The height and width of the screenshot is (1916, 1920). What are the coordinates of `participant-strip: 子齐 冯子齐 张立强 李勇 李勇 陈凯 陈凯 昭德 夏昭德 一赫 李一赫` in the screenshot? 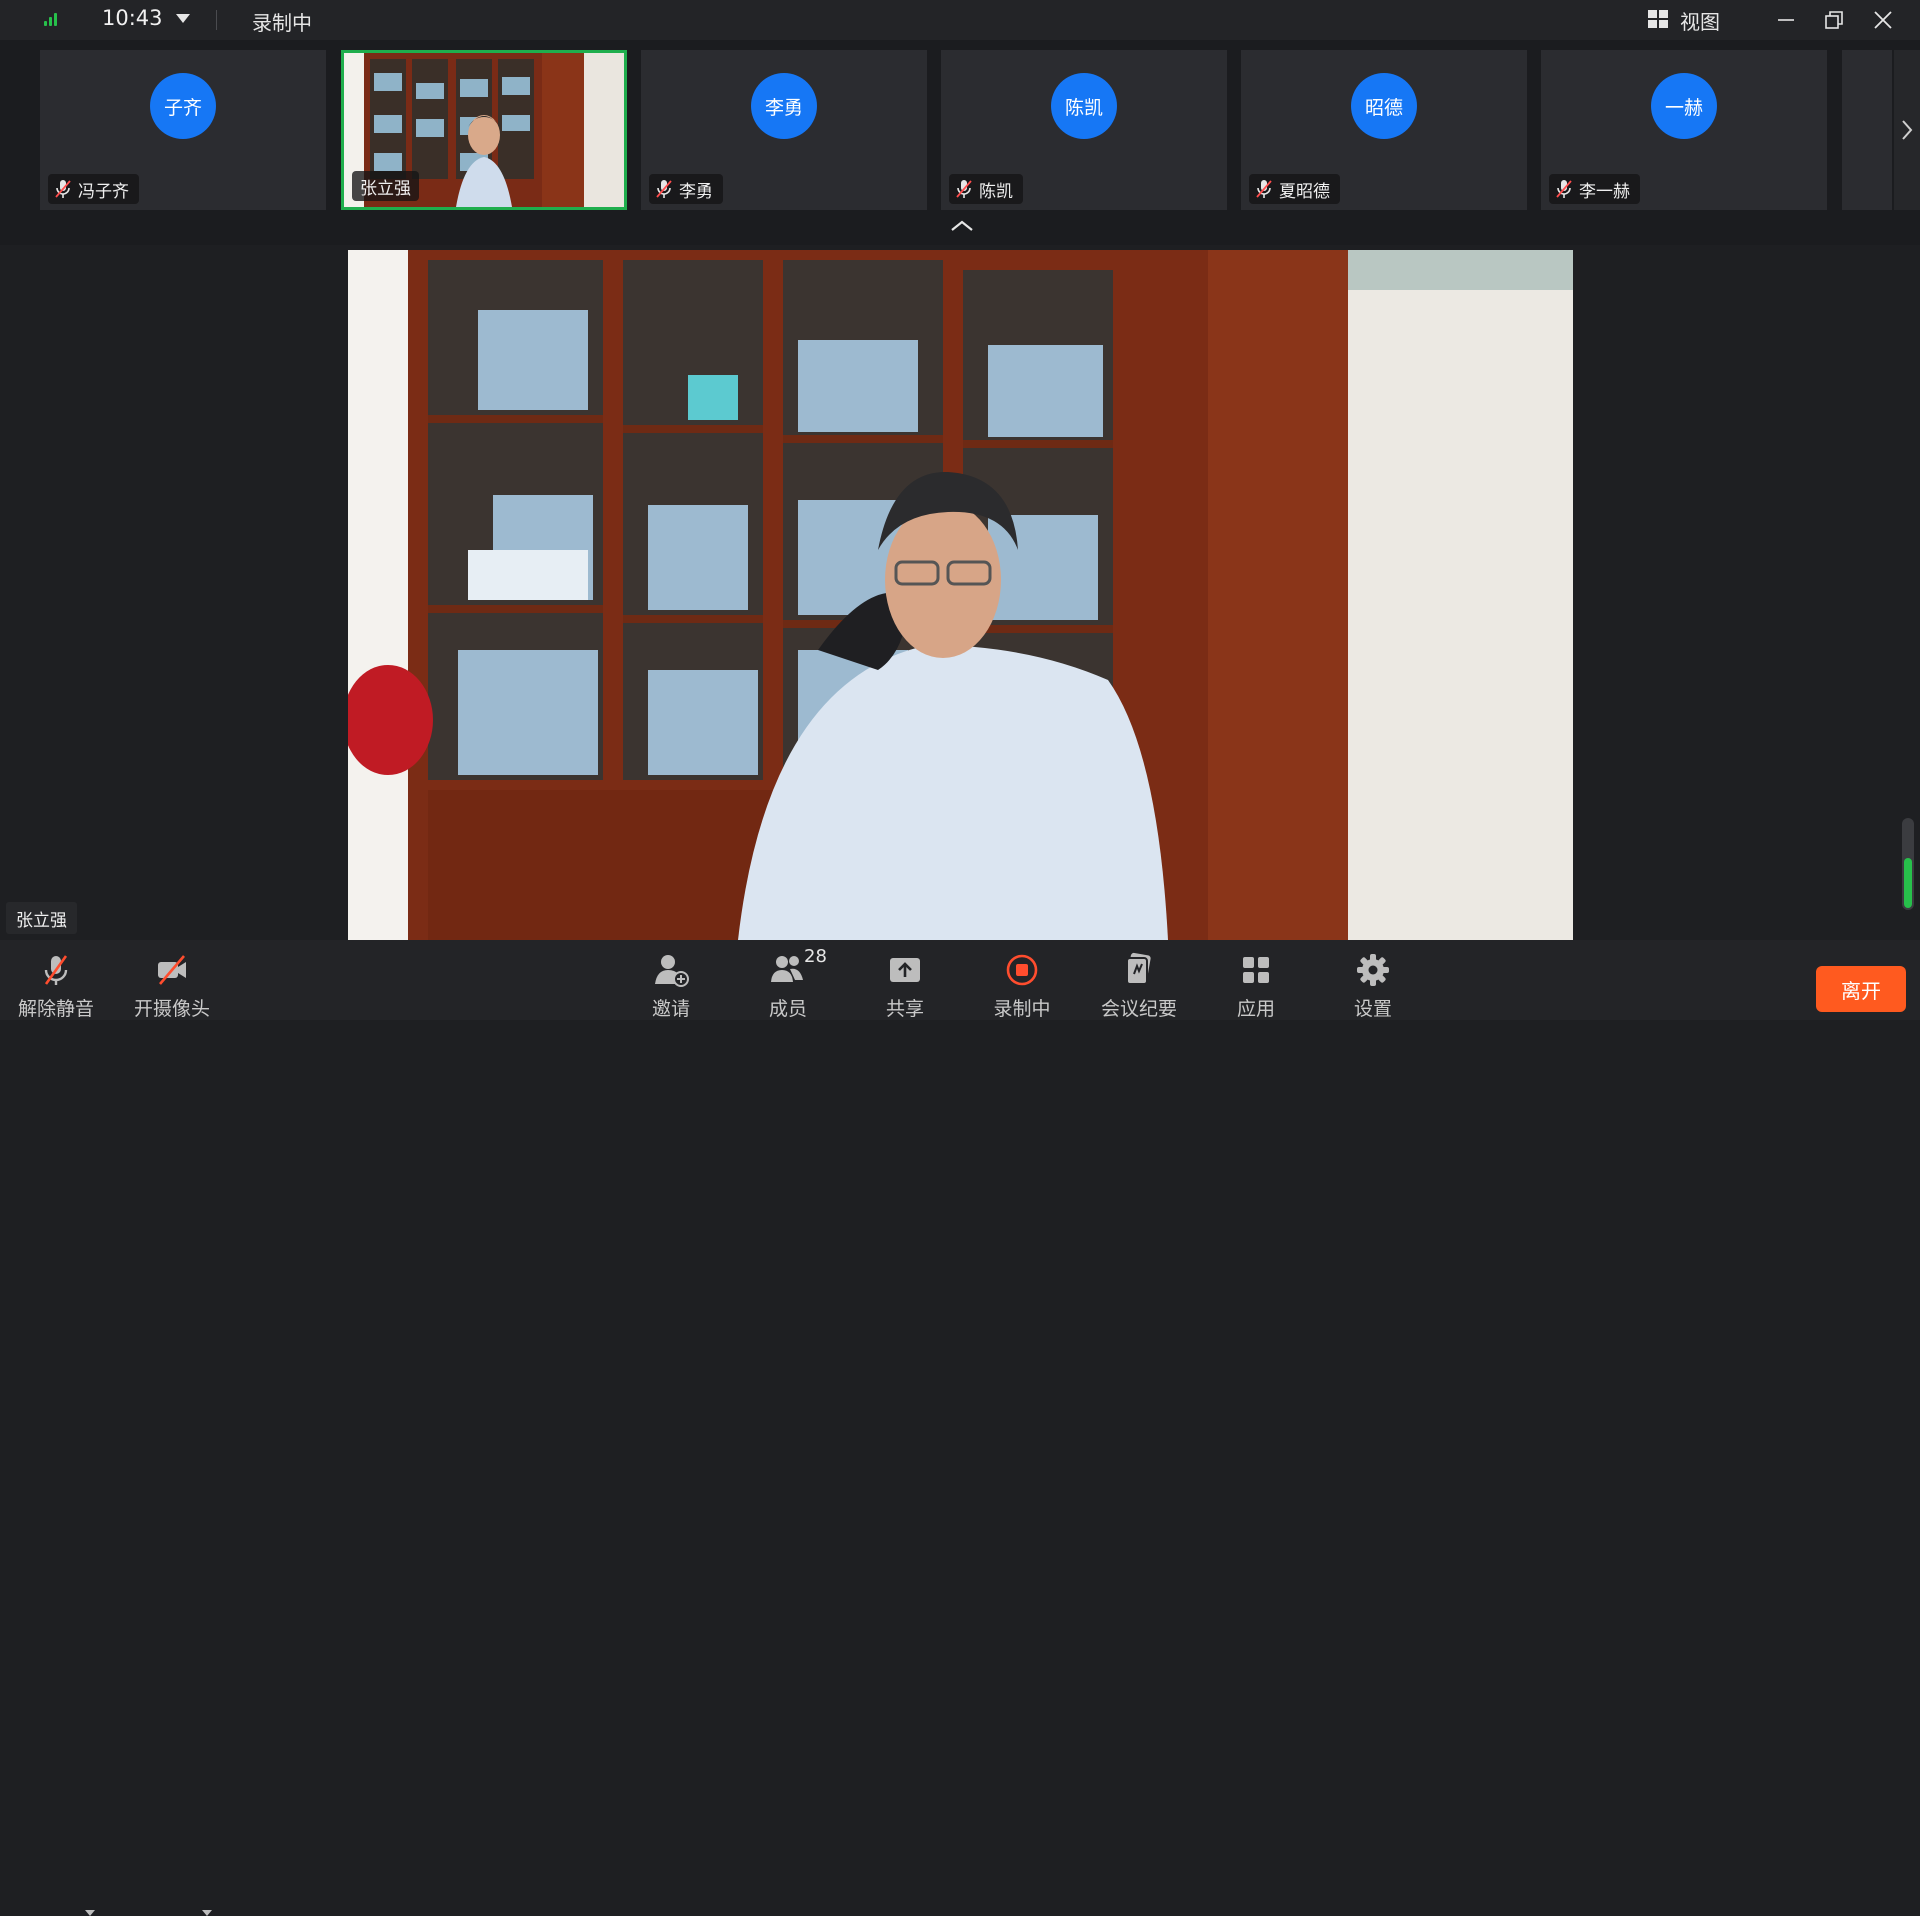 It's located at (960, 142).